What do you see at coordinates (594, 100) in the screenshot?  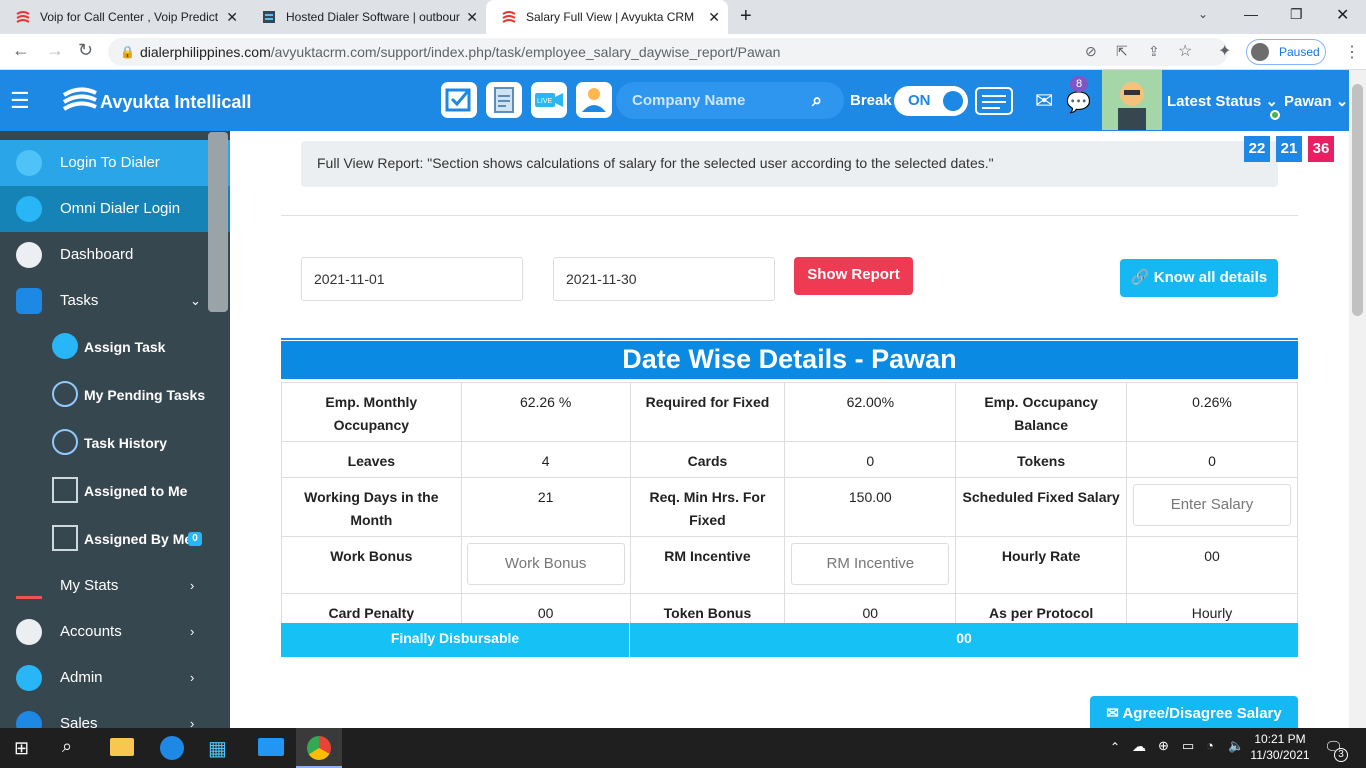 I see `support-person-icon` at bounding box center [594, 100].